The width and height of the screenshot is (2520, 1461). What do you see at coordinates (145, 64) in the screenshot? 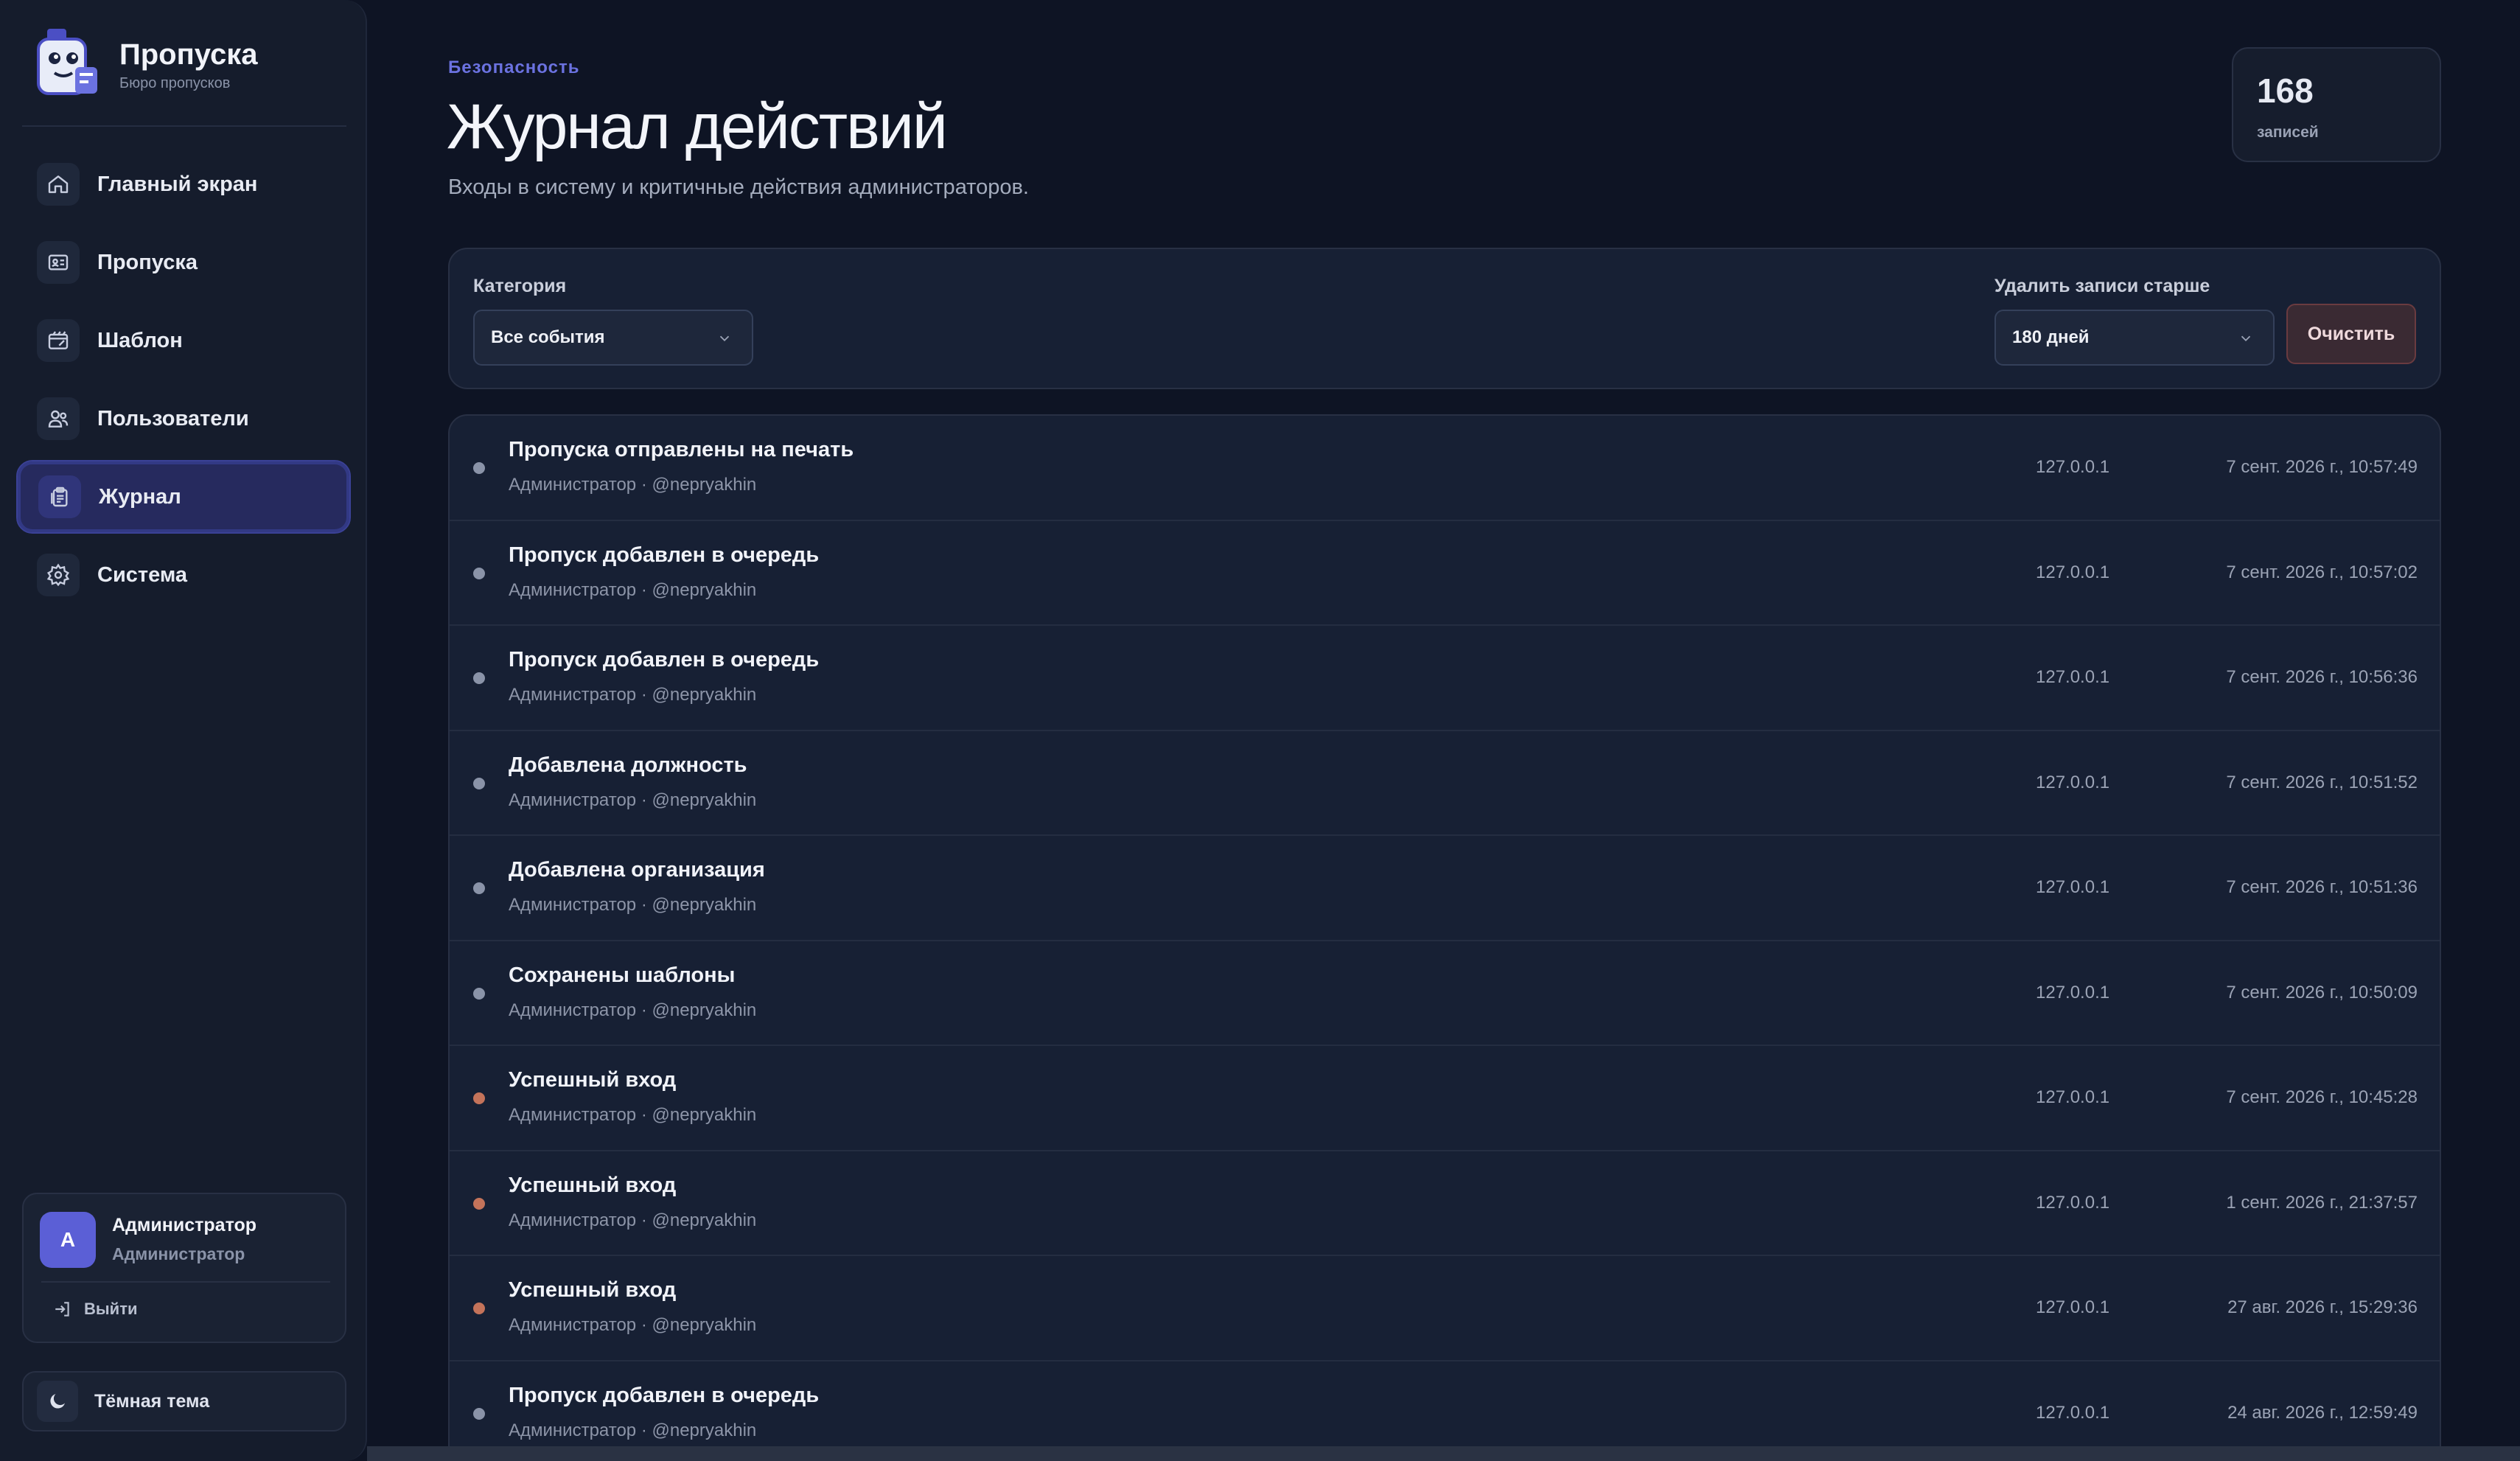
I see `brand: Пропуска Бюро пропусков` at bounding box center [145, 64].